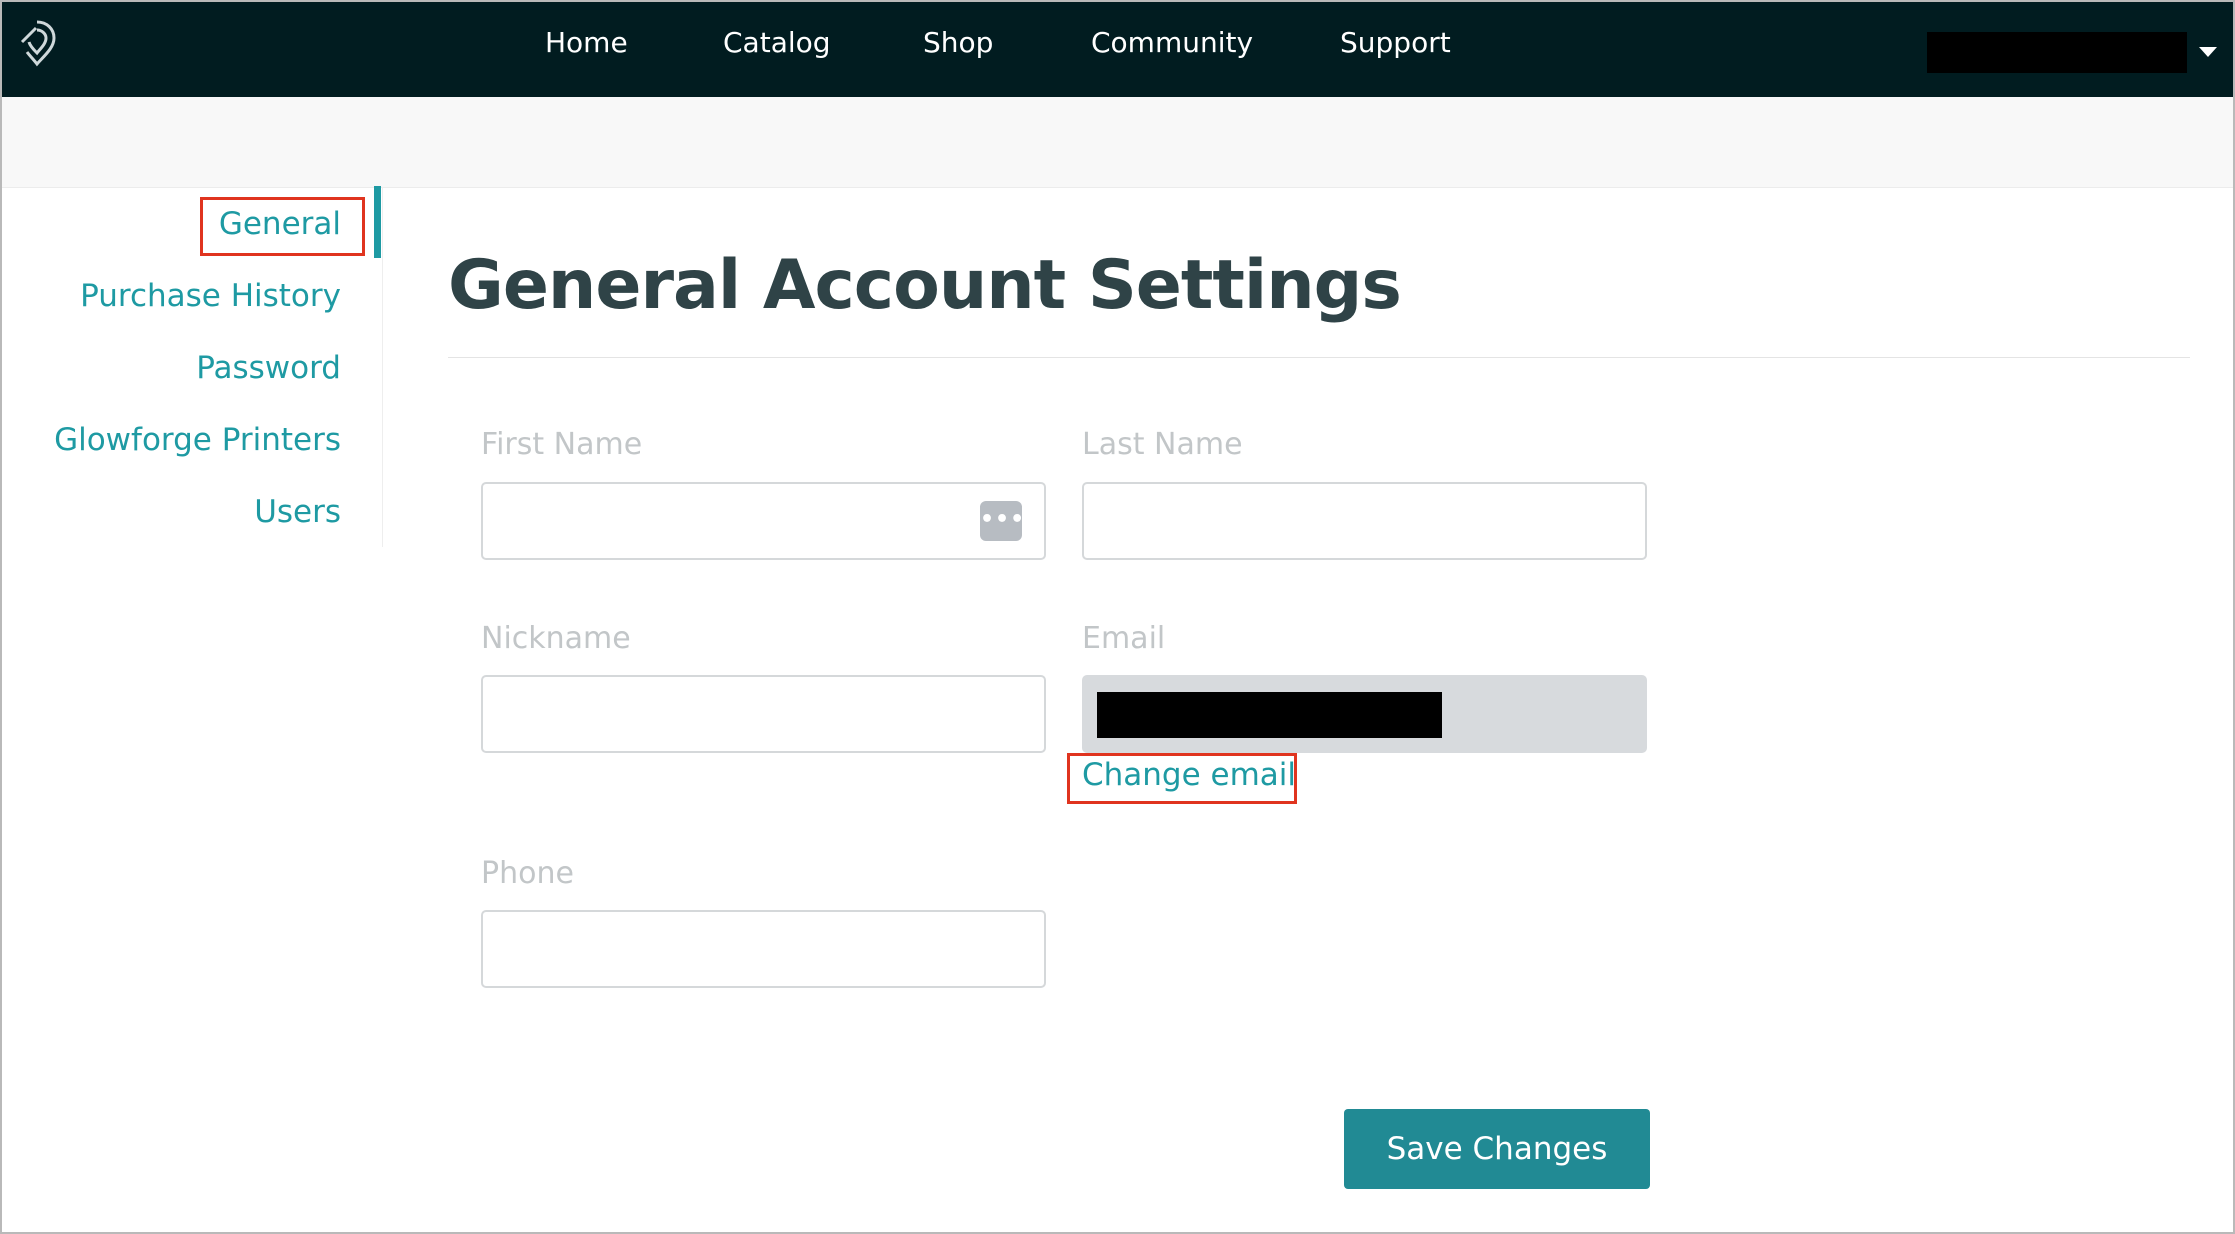 The height and width of the screenshot is (1234, 2235). What do you see at coordinates (37, 43) in the screenshot?
I see `glowforge-logo-icon` at bounding box center [37, 43].